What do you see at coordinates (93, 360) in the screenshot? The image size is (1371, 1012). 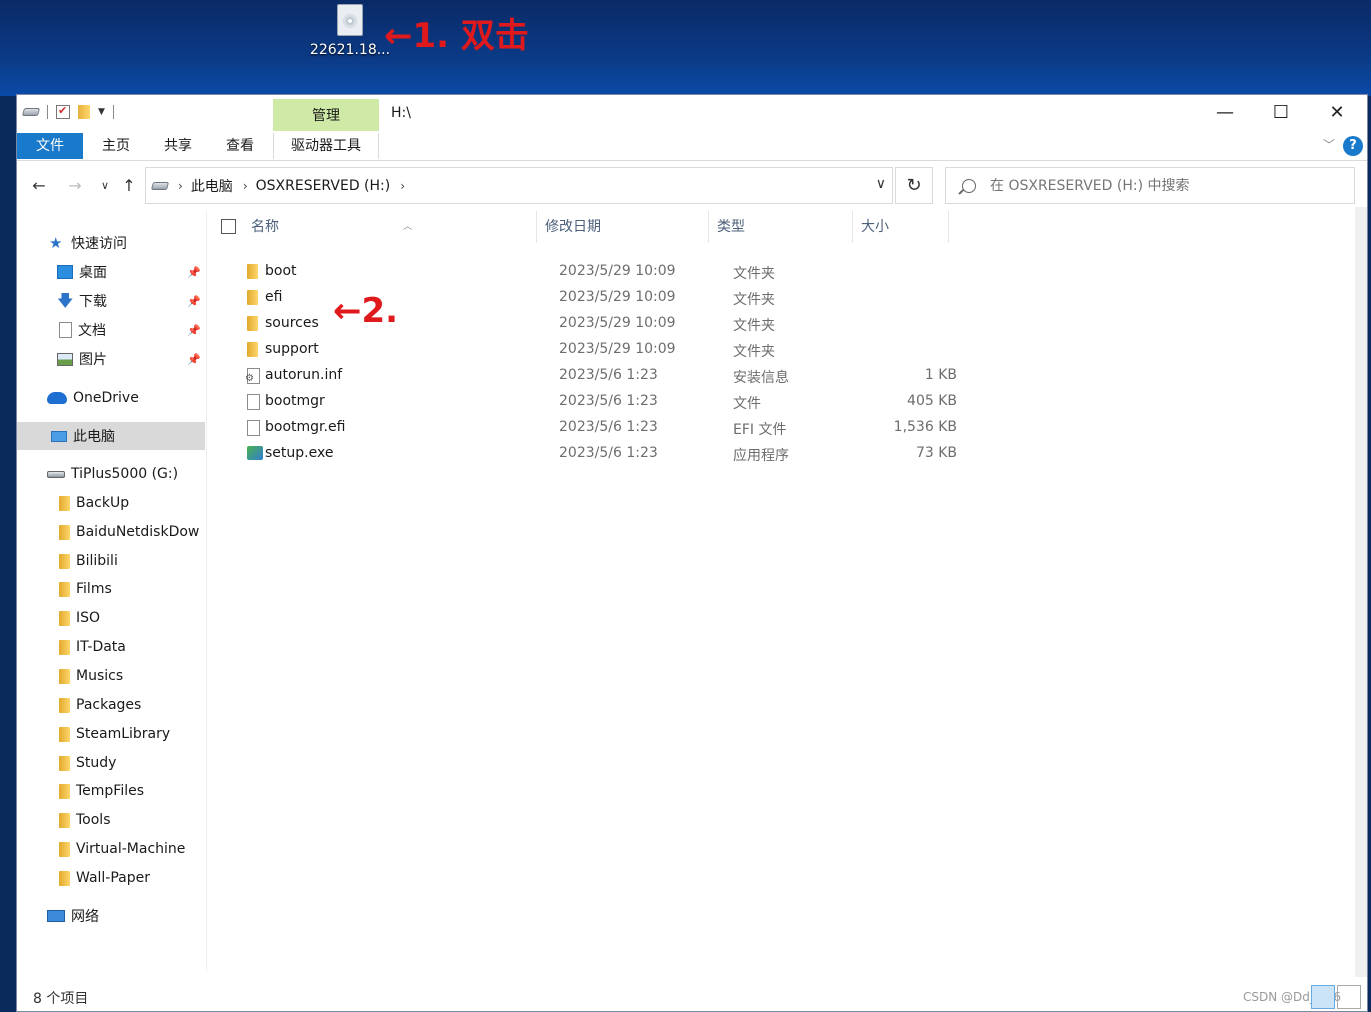 I see `nav-label: 图片` at bounding box center [93, 360].